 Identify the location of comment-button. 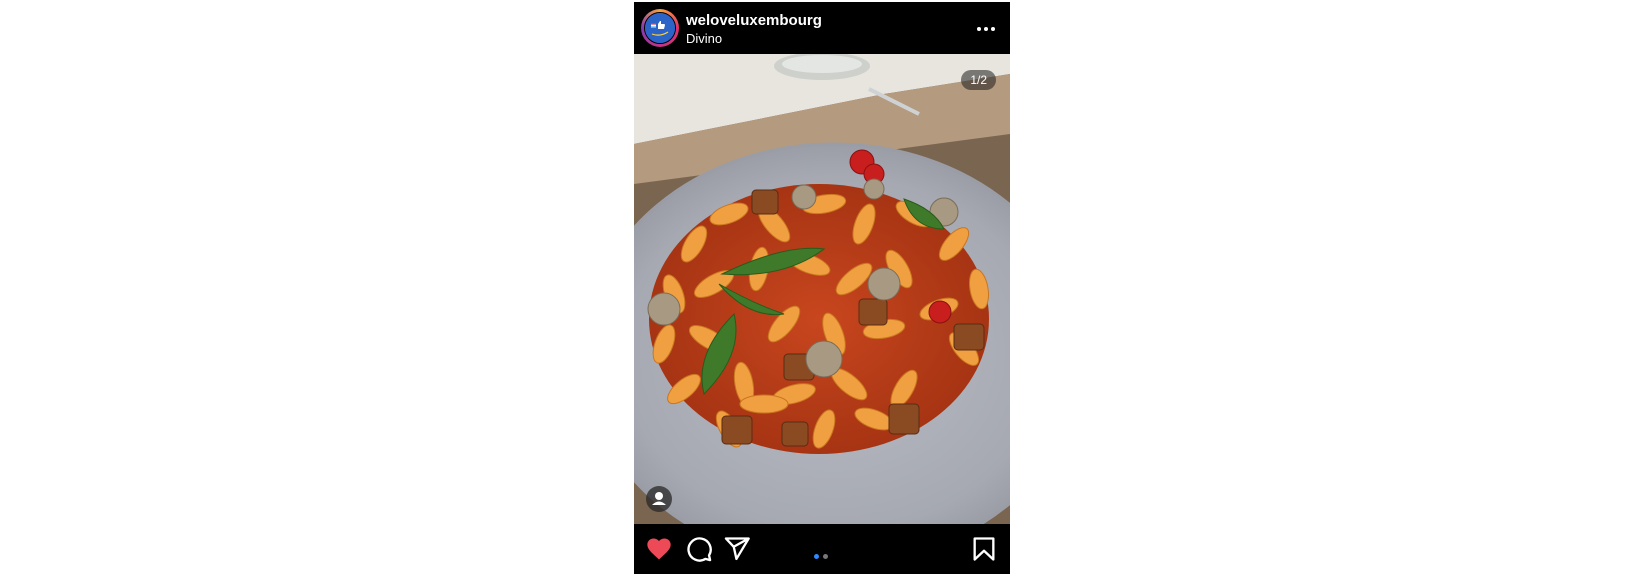
(699, 549).